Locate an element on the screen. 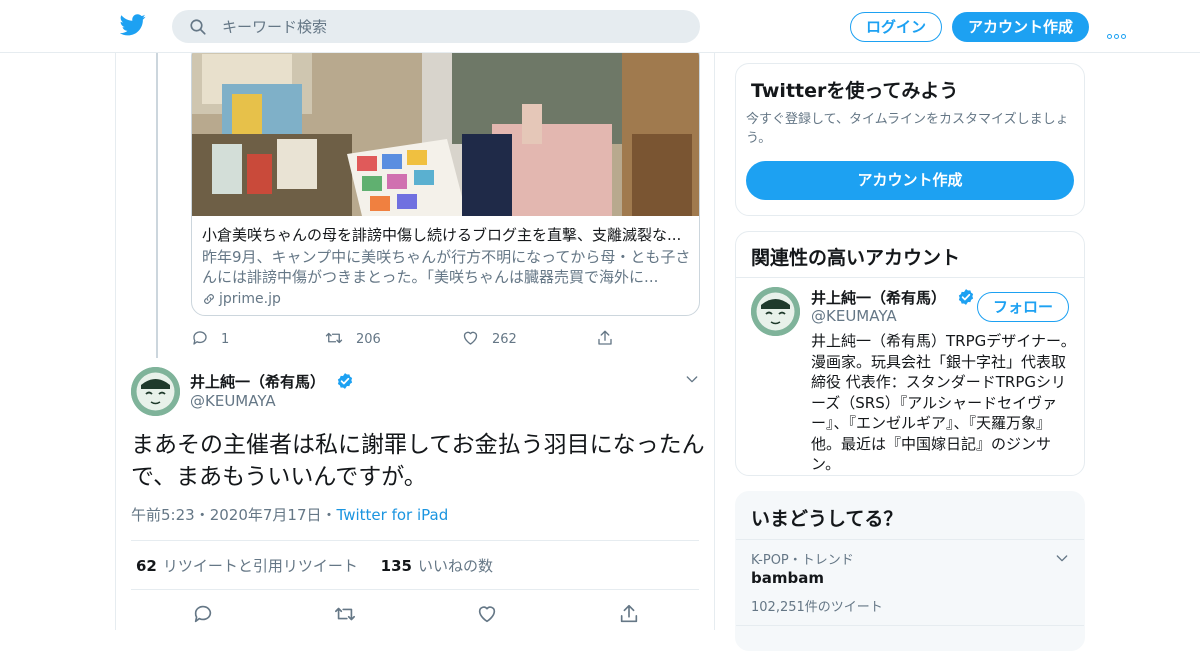 The width and height of the screenshot is (1200, 651). share-action is located at coordinates (611, 339).